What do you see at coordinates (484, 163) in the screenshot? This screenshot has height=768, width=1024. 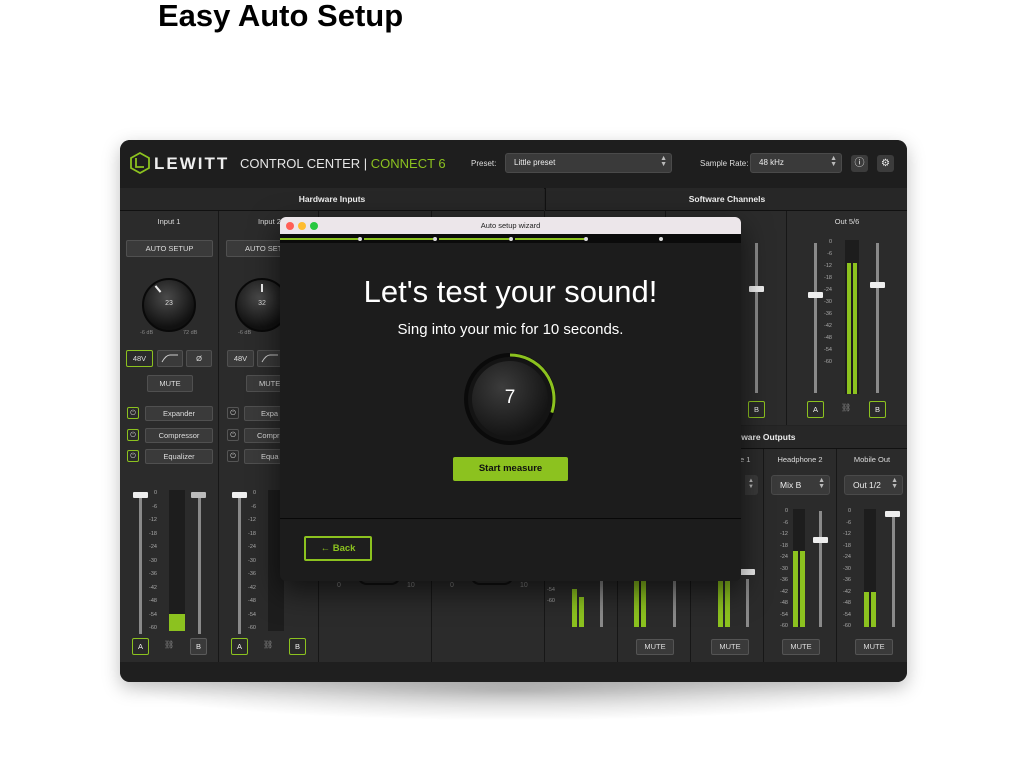 I see `preset-label: Preset:` at bounding box center [484, 163].